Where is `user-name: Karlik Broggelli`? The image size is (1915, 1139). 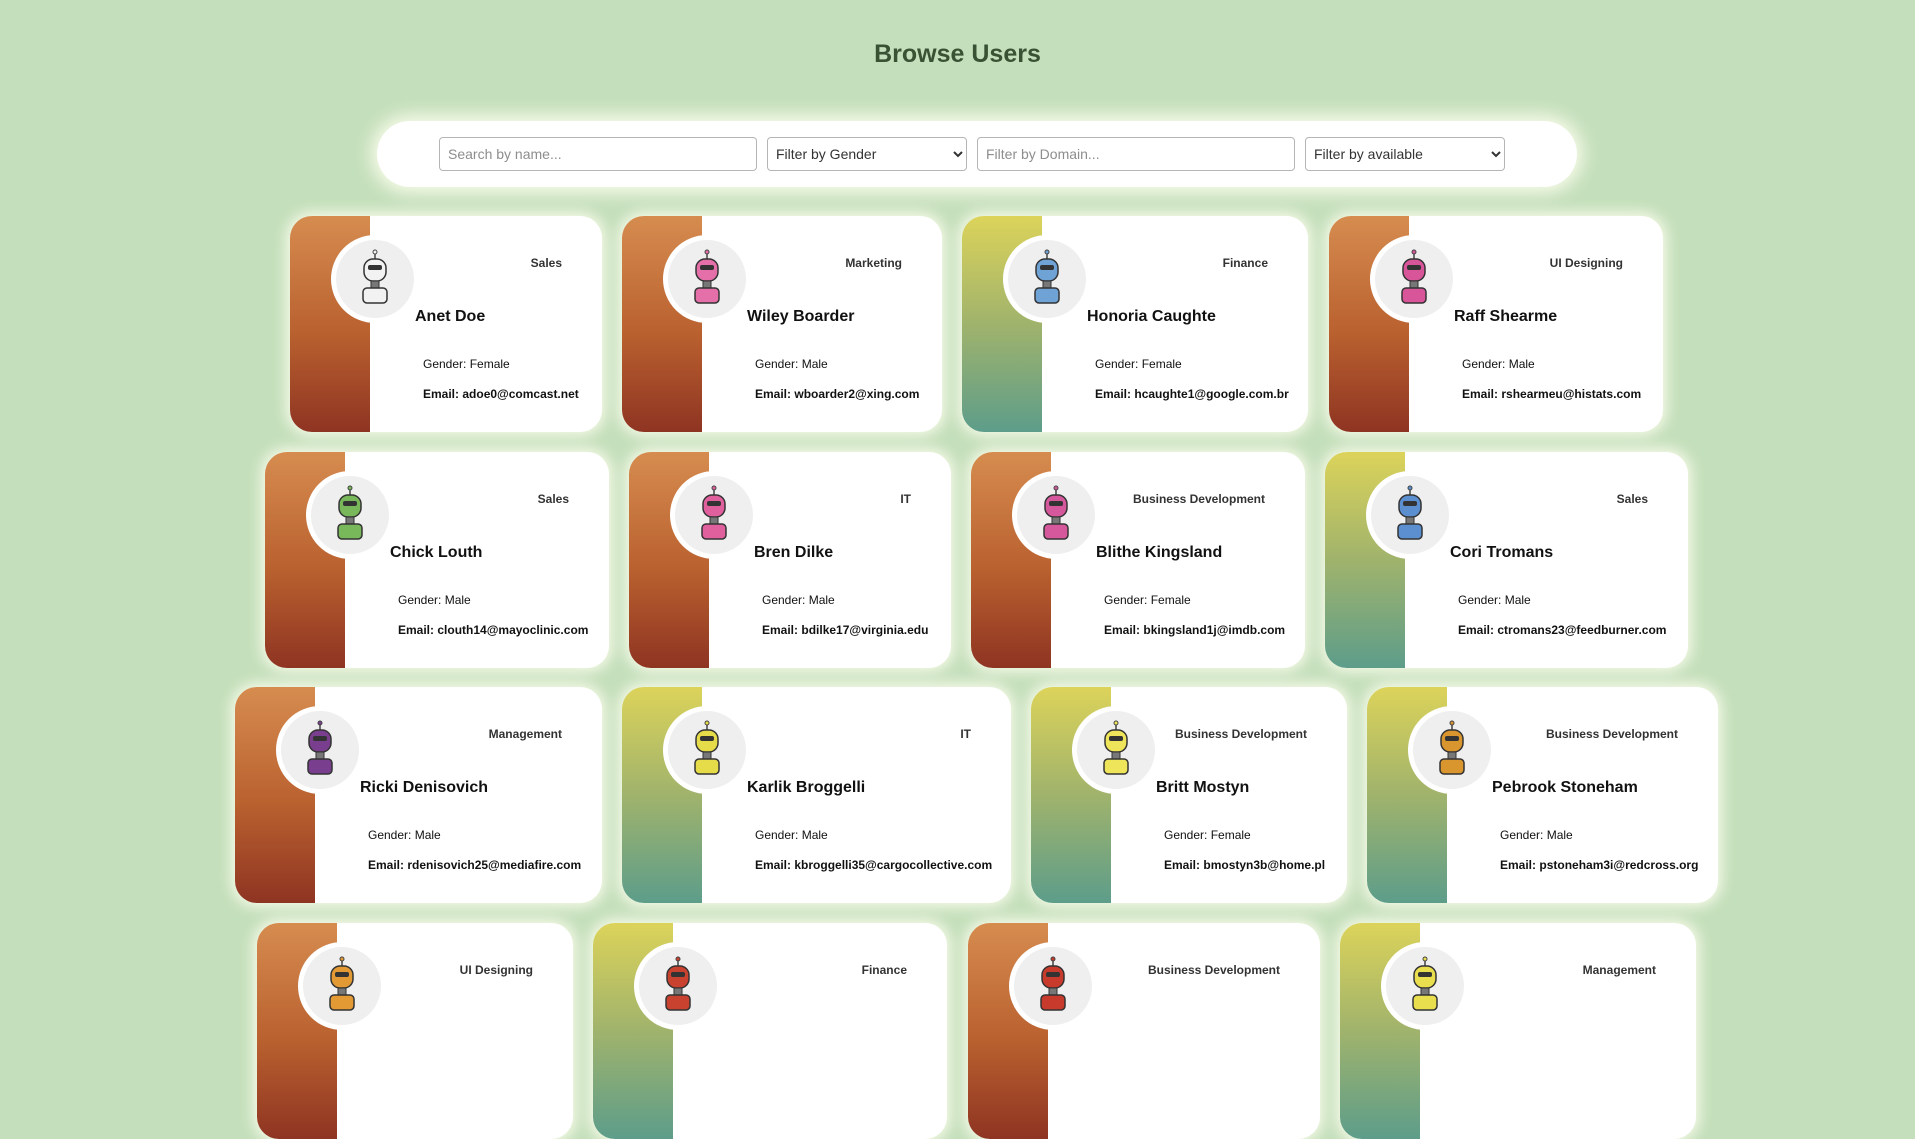
user-name: Karlik Broggelli is located at coordinates (806, 787).